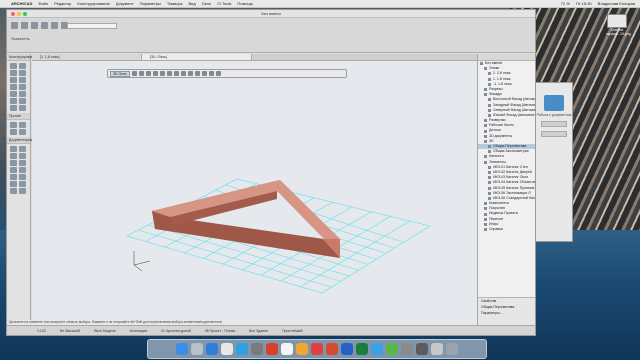 This screenshot has width=640, height=360. Describe the element at coordinates (139, 331) in the screenshot. I see `status-annotation: Аннотации` at that location.